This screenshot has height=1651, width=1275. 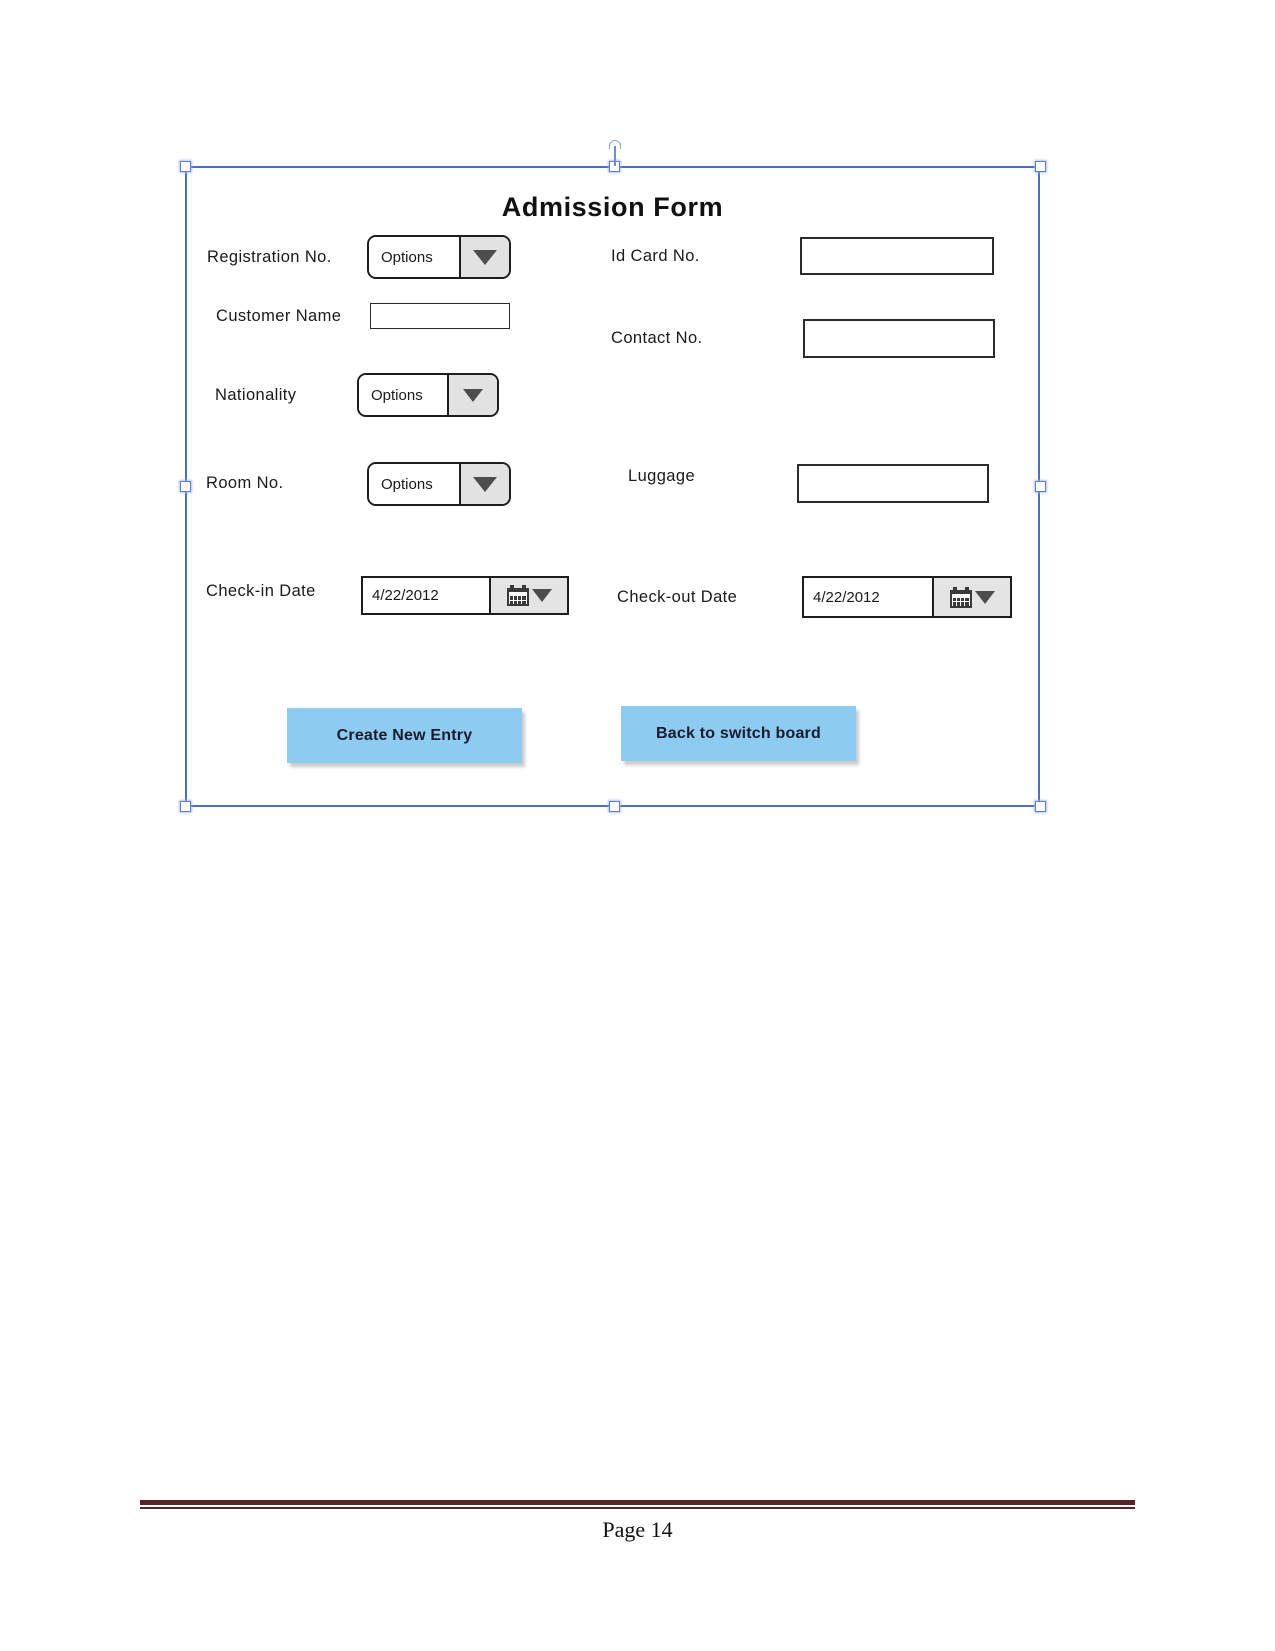 What do you see at coordinates (185, 486) in the screenshot?
I see `resize-handle-middle-left` at bounding box center [185, 486].